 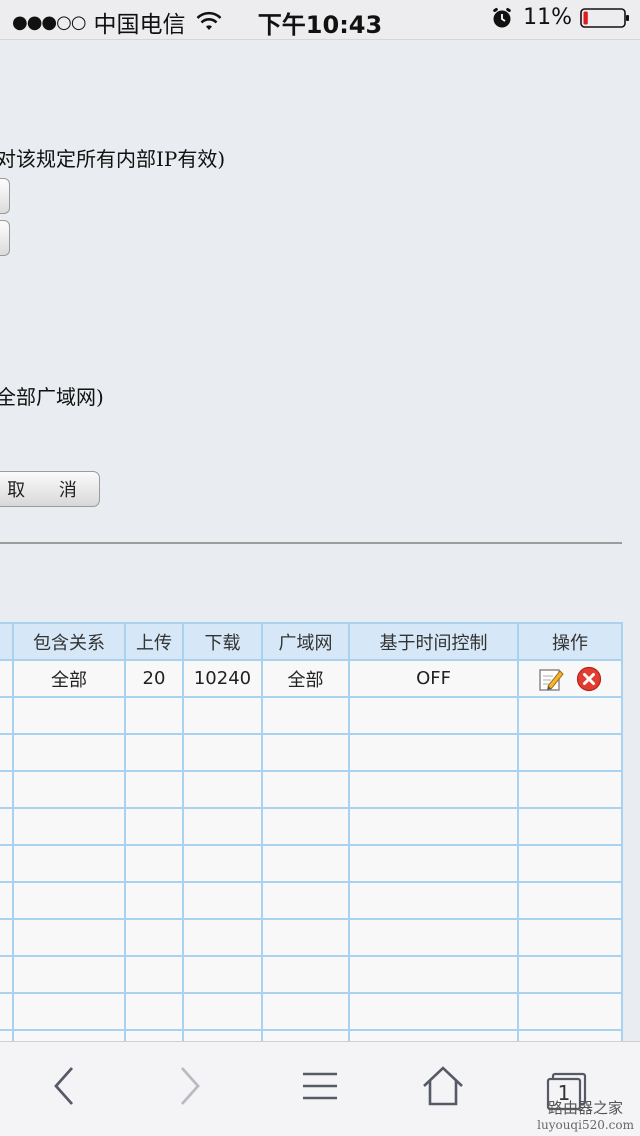 What do you see at coordinates (222, 641) in the screenshot?
I see `column-header: 下载` at bounding box center [222, 641].